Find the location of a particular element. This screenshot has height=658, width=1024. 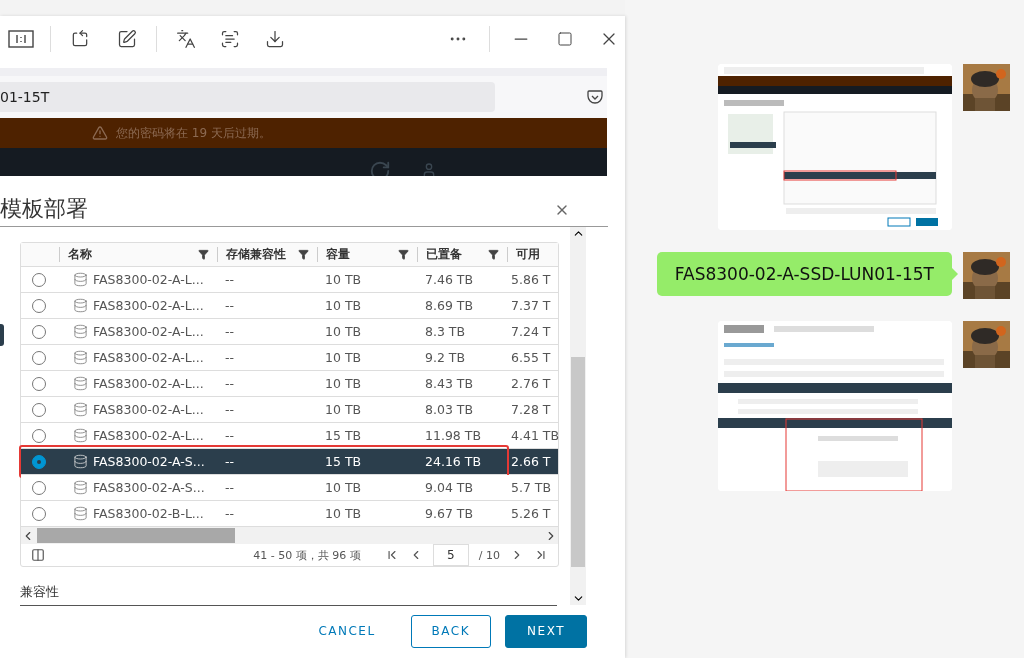

table-cell-text: 7.24 T is located at coordinates (531, 331).